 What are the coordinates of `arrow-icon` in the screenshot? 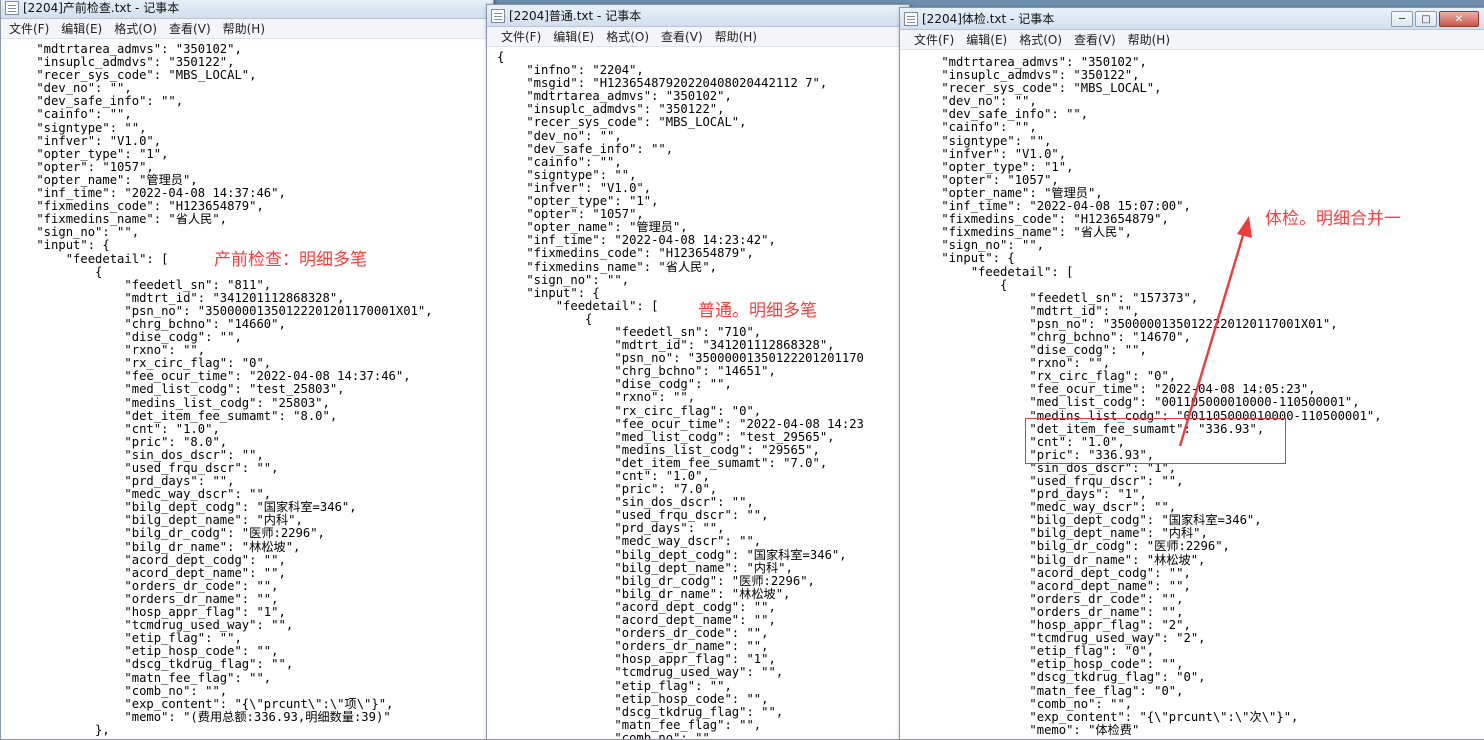 It's located at (1215, 331).